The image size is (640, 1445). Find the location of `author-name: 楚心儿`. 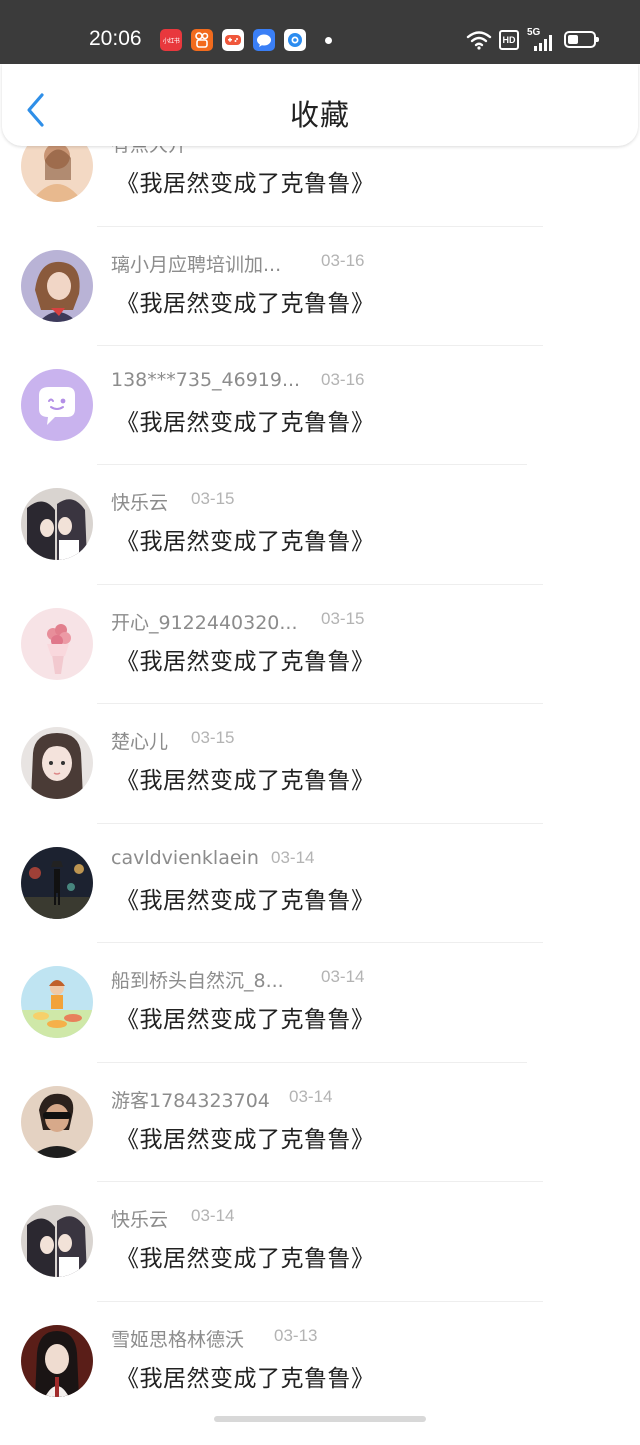

author-name: 楚心儿 is located at coordinates (140, 742).